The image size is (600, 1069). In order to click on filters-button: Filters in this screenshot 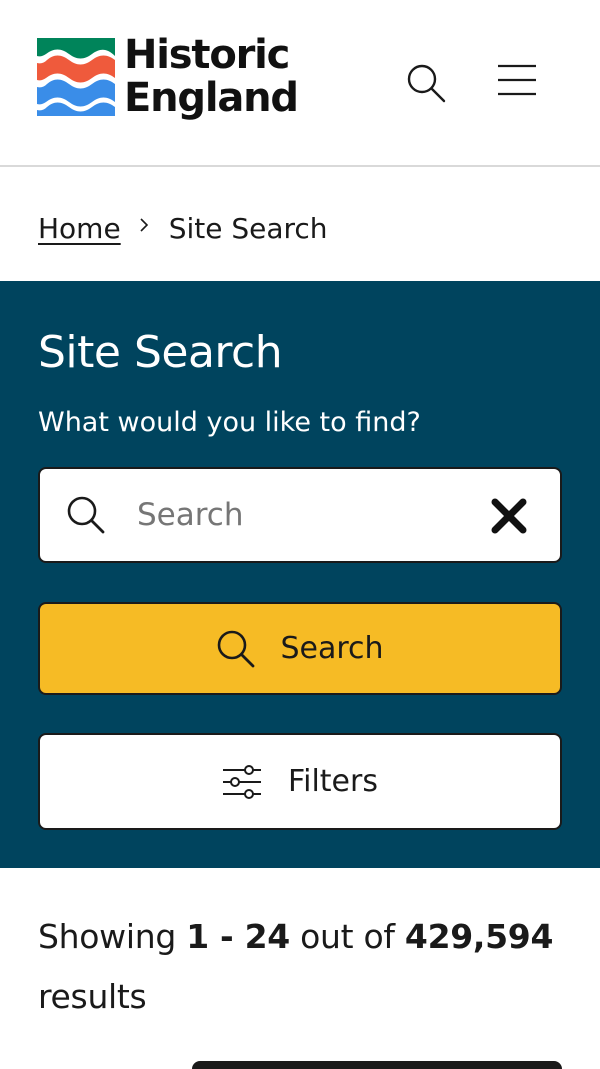, I will do `click(300, 781)`.